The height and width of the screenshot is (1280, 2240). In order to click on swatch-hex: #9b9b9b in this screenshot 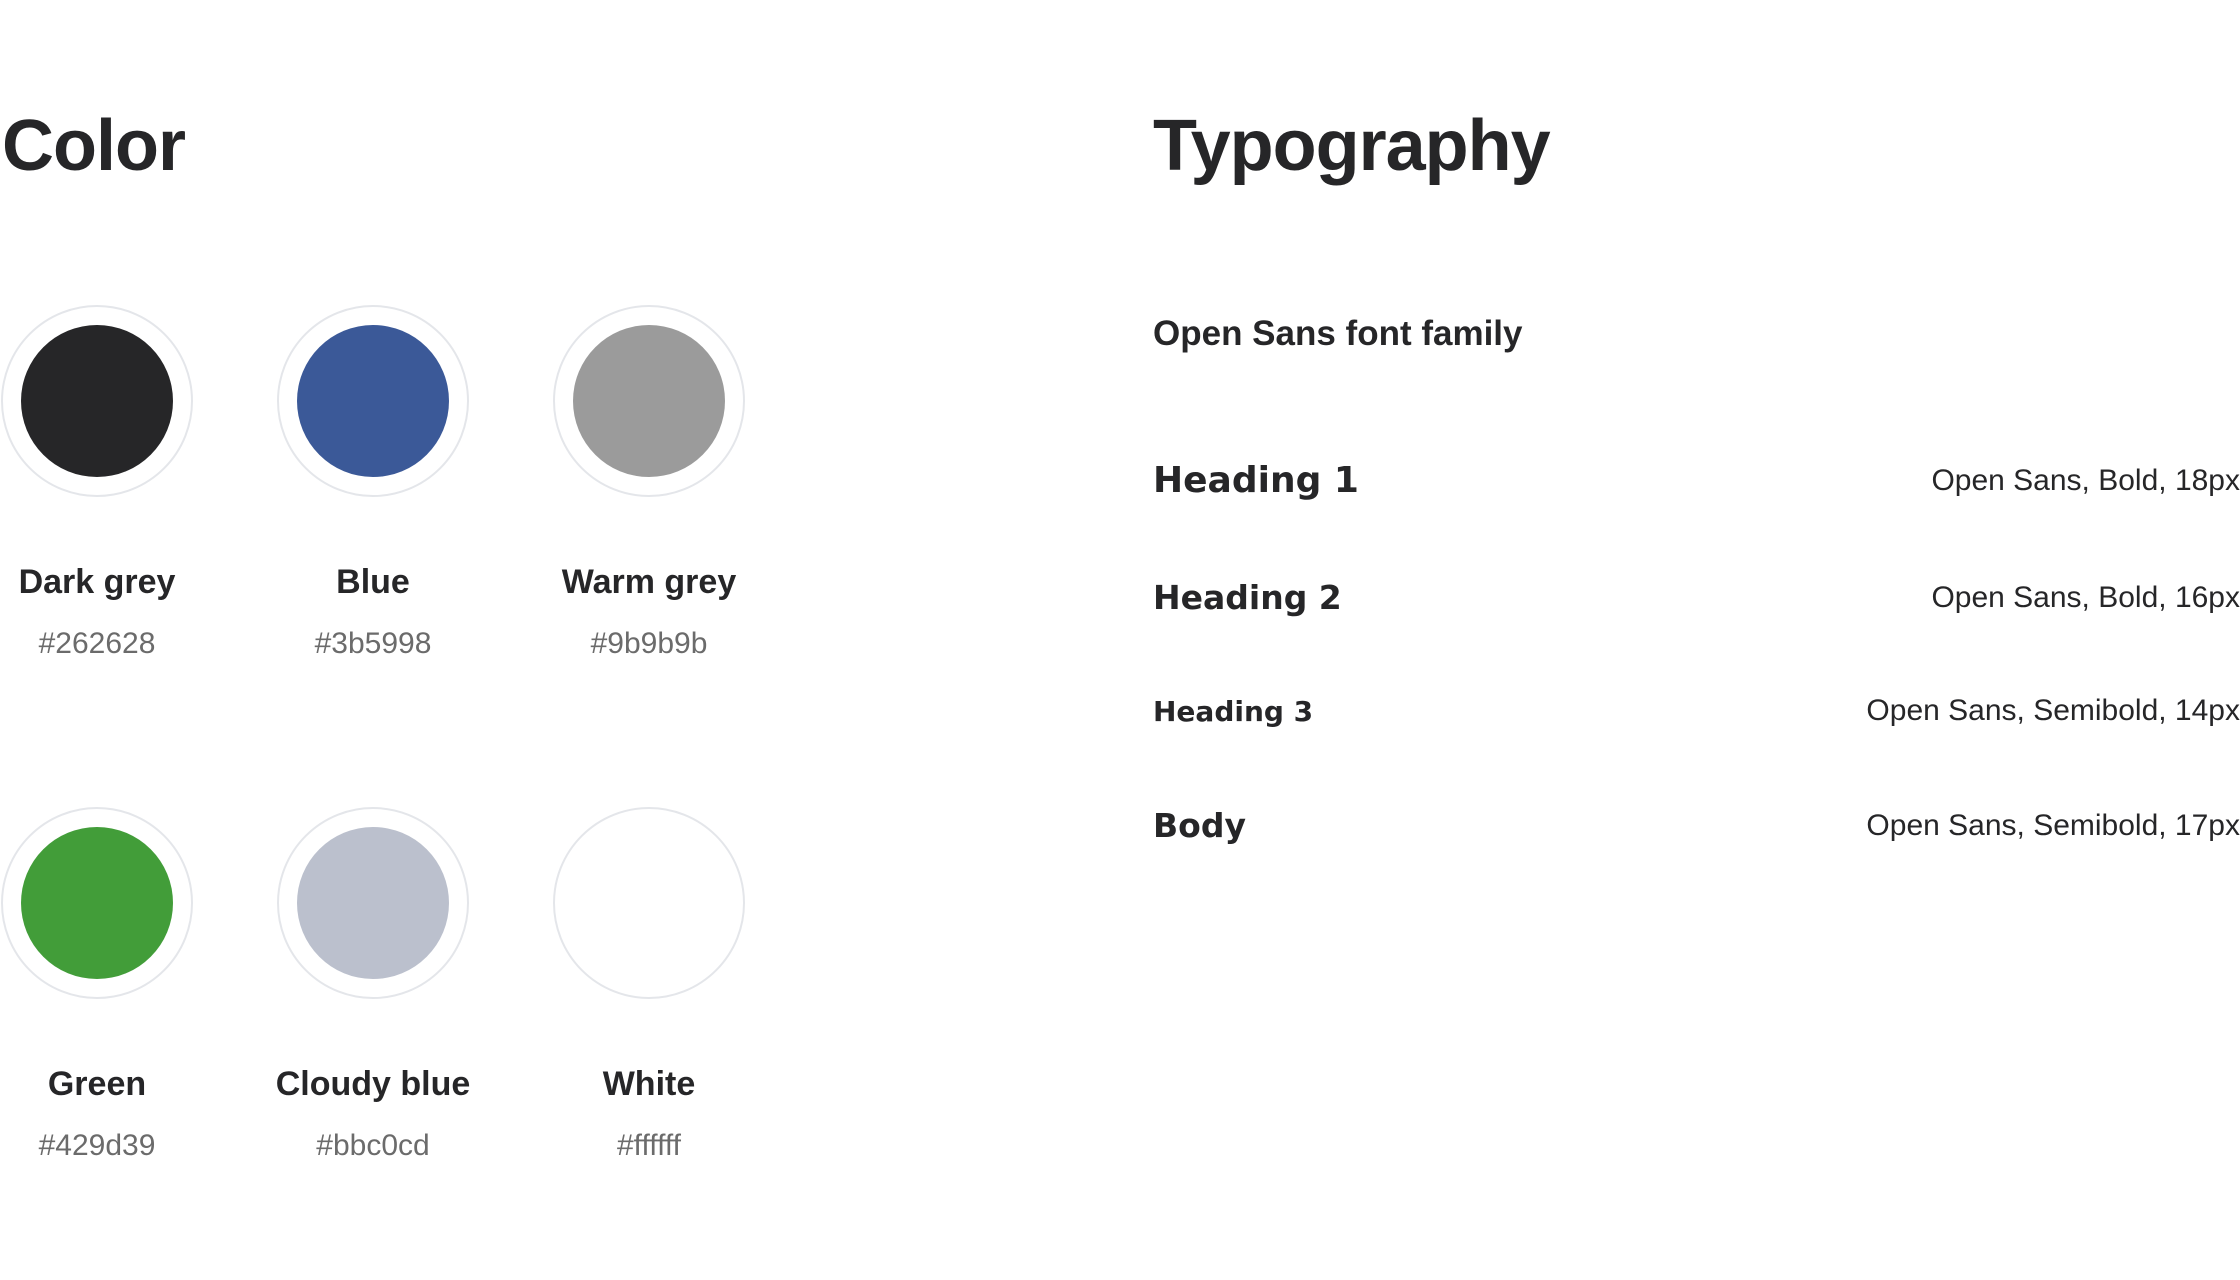, I will do `click(649, 643)`.